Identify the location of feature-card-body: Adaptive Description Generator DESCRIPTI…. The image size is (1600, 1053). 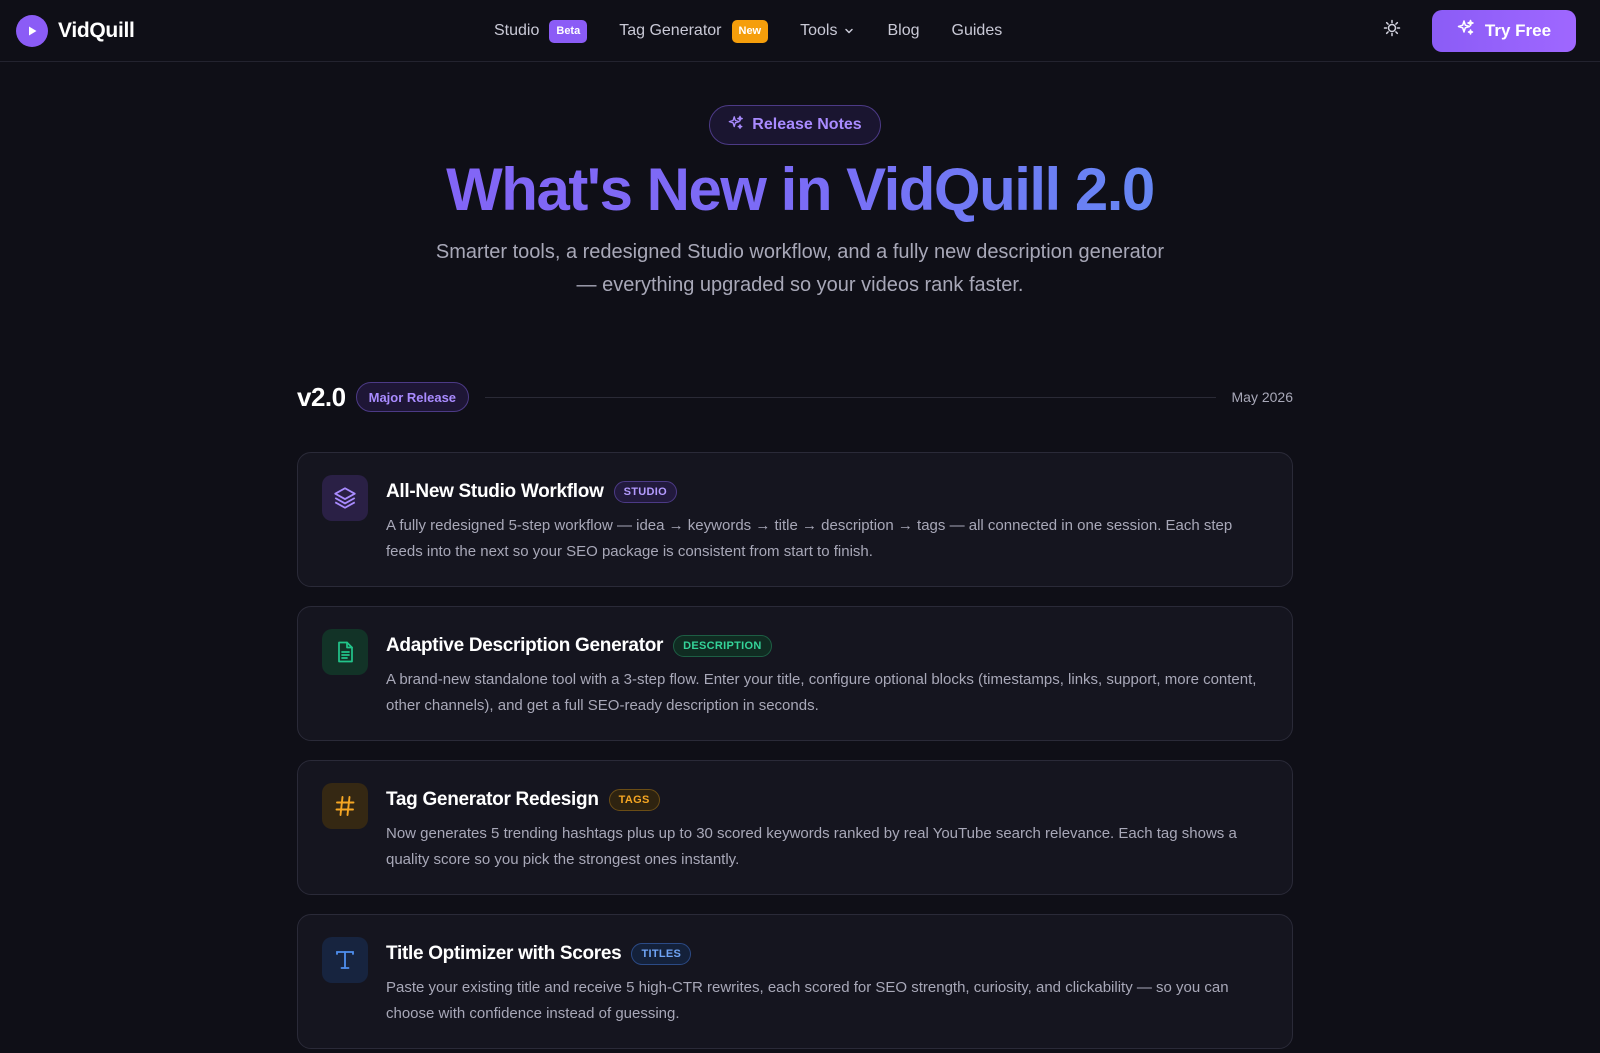
(827, 684).